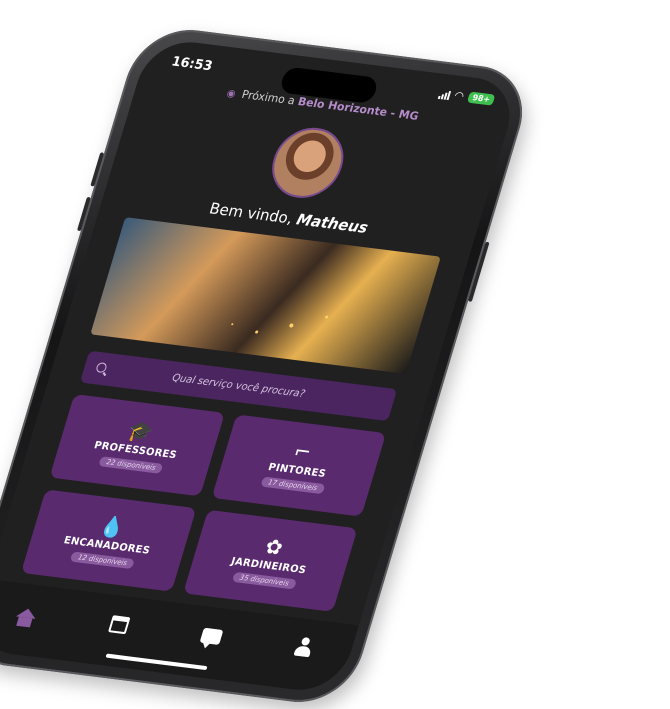  I want to click on home-icon, so click(26, 612).